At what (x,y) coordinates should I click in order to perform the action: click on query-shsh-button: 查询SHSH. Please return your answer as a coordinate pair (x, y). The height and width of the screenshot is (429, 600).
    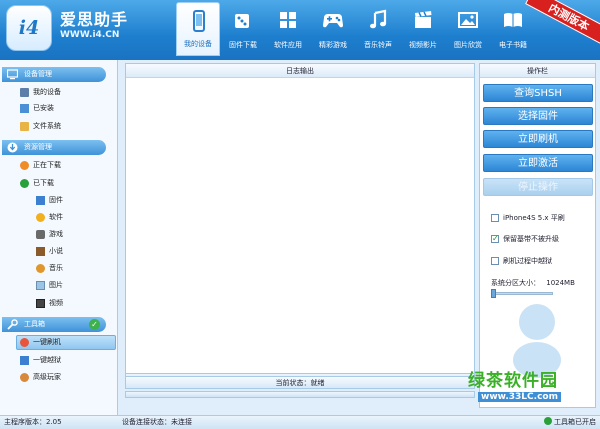
    Looking at the image, I should click on (538, 93).